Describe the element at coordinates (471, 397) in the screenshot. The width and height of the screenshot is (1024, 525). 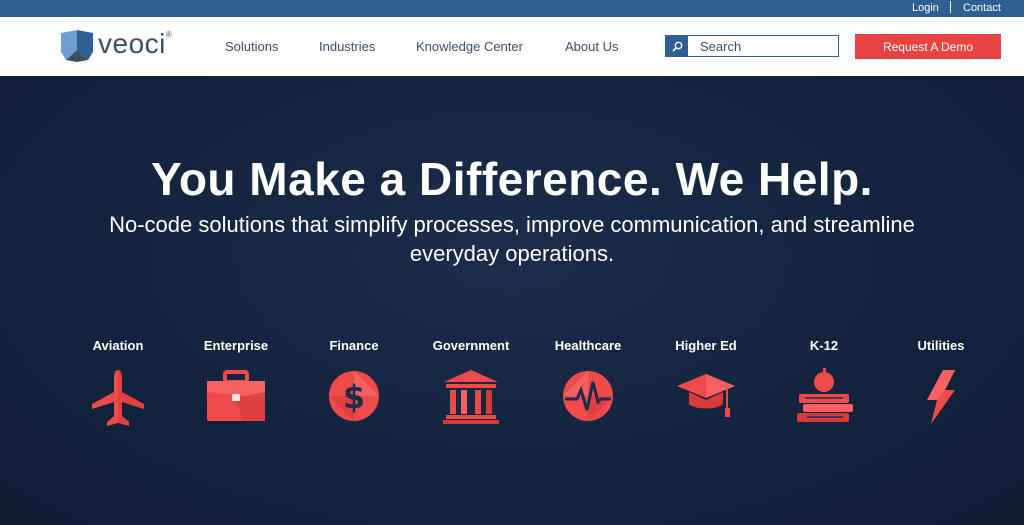
I see `government-building-icon` at that location.